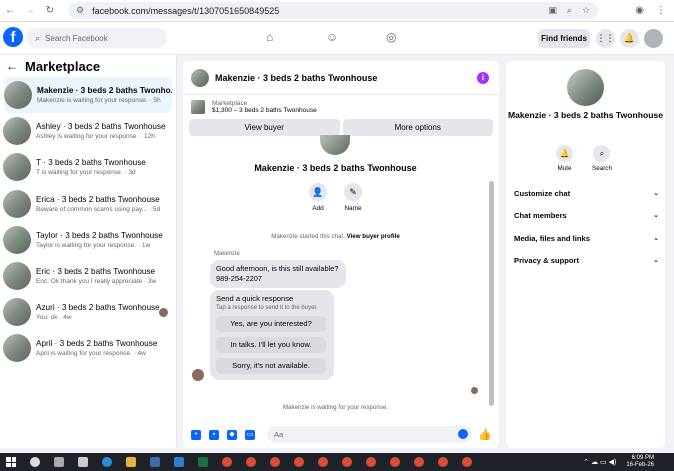 The width and height of the screenshot is (674, 471). What do you see at coordinates (599, 462) in the screenshot?
I see `system-tray-icons: ⌃ ☁ ▭ ◀)` at bounding box center [599, 462].